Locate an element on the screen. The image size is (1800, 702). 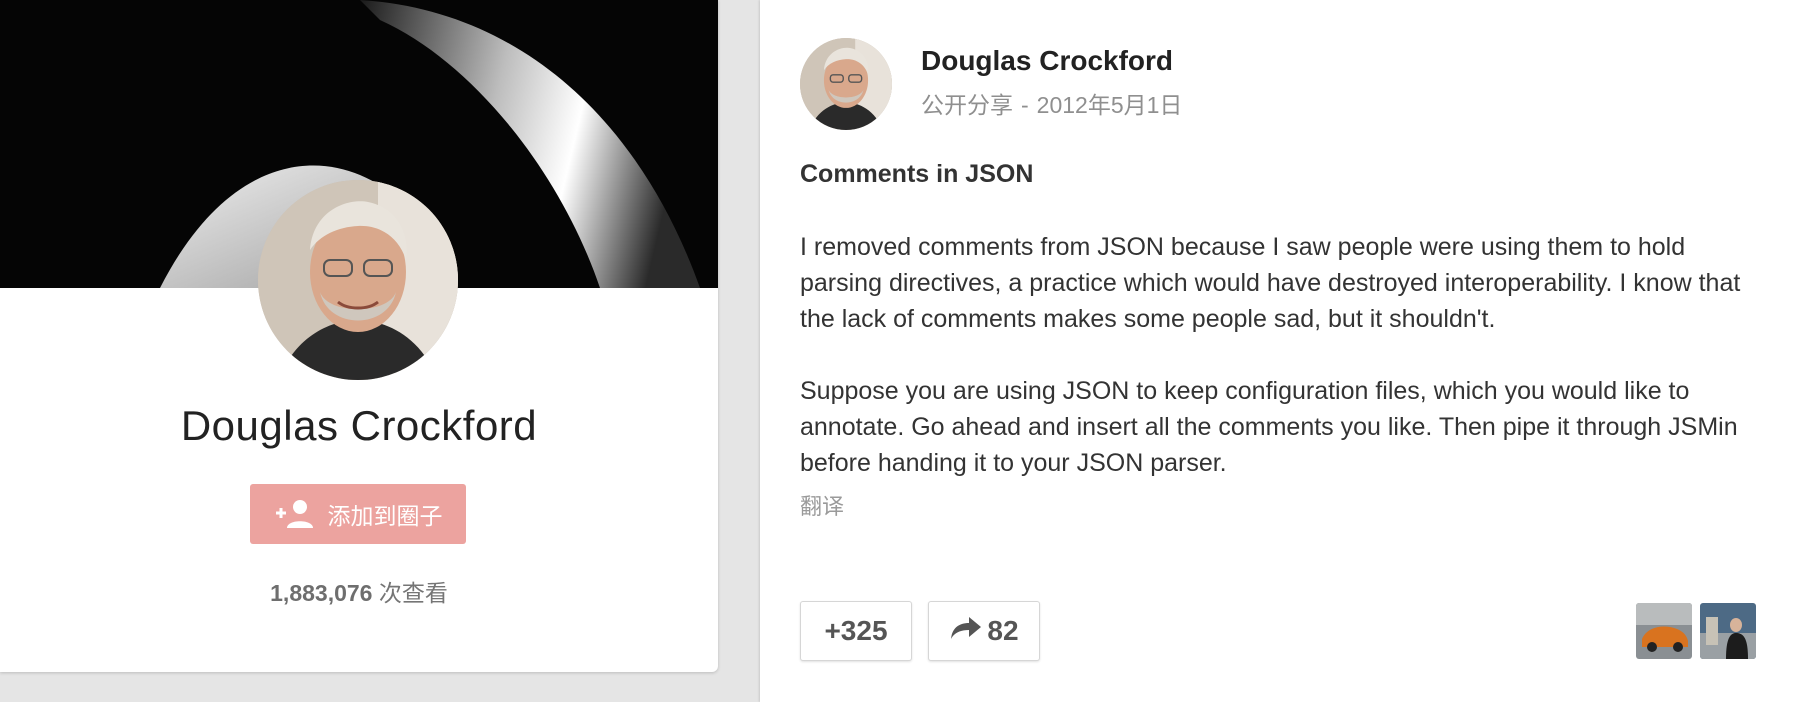
share-arrow-icon is located at coordinates (966, 631).